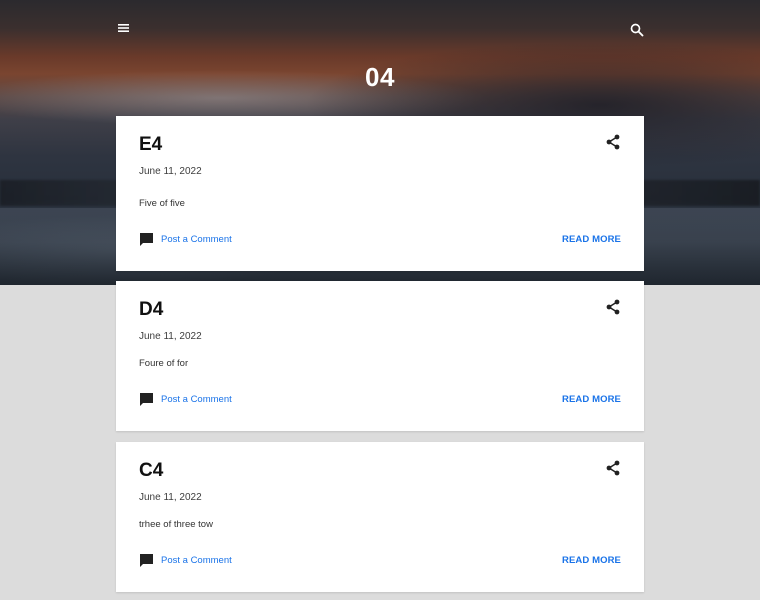 The width and height of the screenshot is (760, 600). What do you see at coordinates (151, 310) in the screenshot?
I see `post-title: D4` at bounding box center [151, 310].